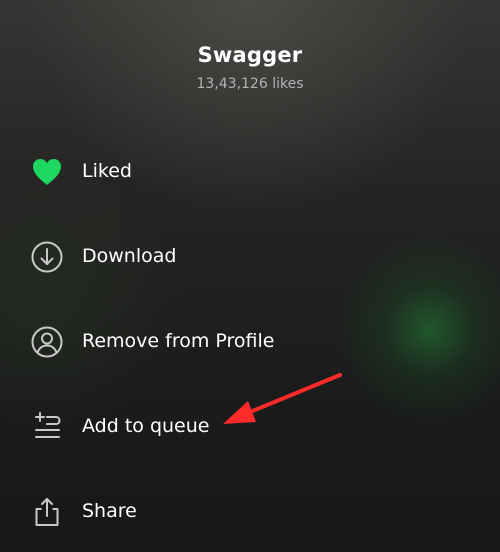  I want to click on track-title: Swagger, so click(250, 55).